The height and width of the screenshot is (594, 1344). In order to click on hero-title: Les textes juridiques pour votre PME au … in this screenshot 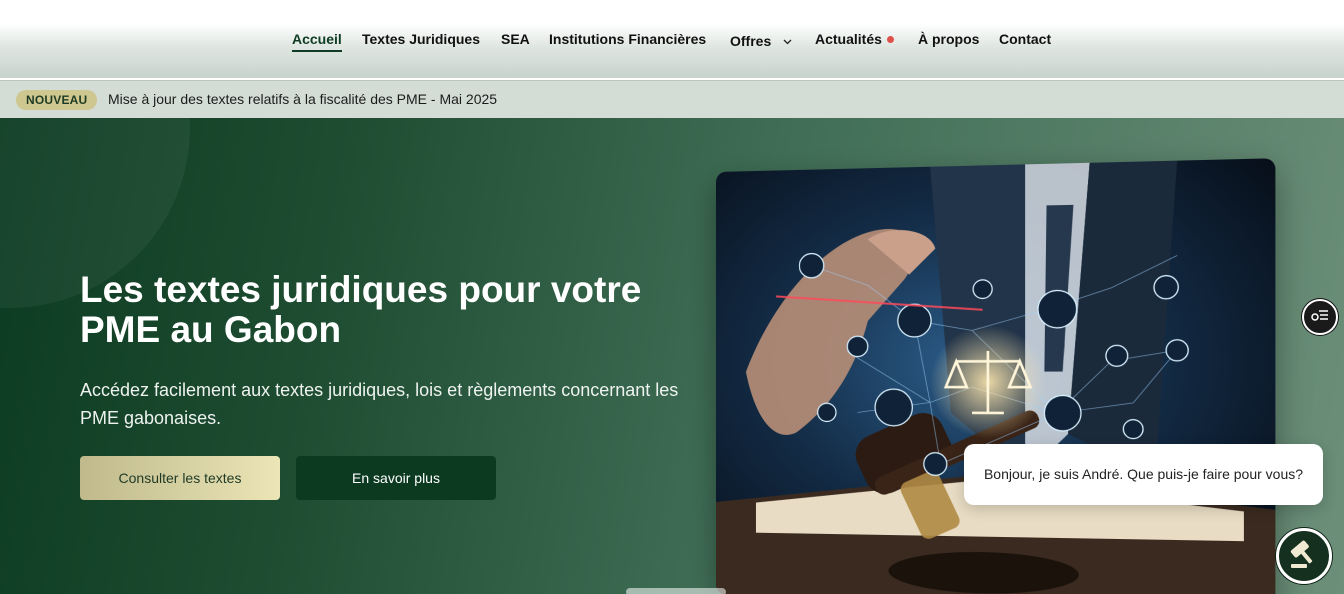, I will do `click(361, 309)`.